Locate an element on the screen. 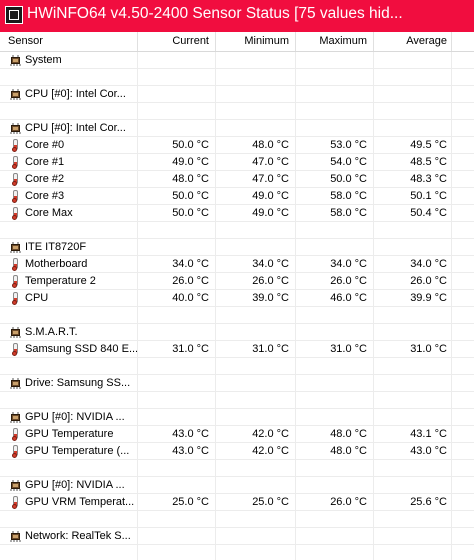 This screenshot has height=560, width=474. current-value: 34.0 °C is located at coordinates (190, 264).